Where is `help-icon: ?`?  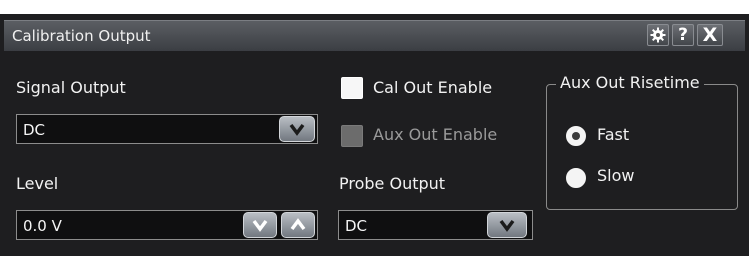 help-icon: ? is located at coordinates (683, 35).